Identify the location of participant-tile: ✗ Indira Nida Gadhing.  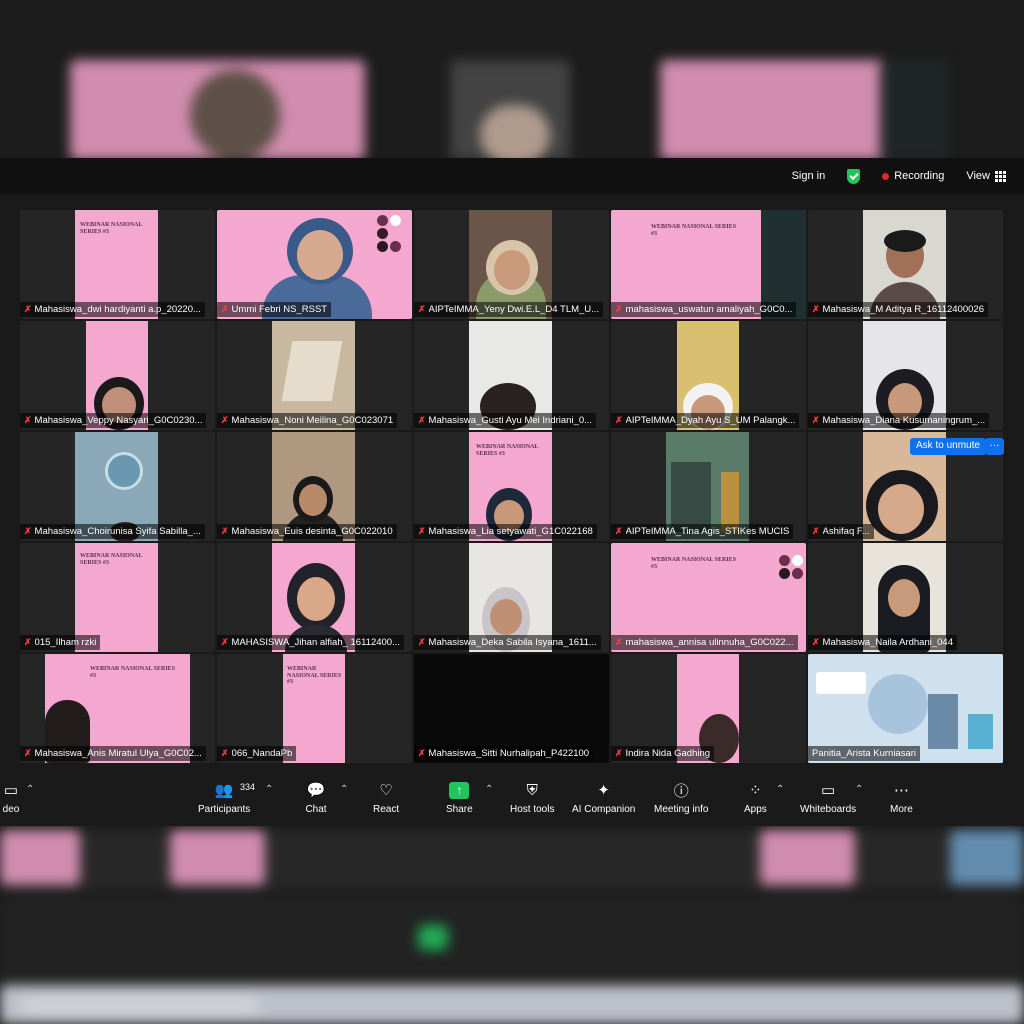
(708, 708).